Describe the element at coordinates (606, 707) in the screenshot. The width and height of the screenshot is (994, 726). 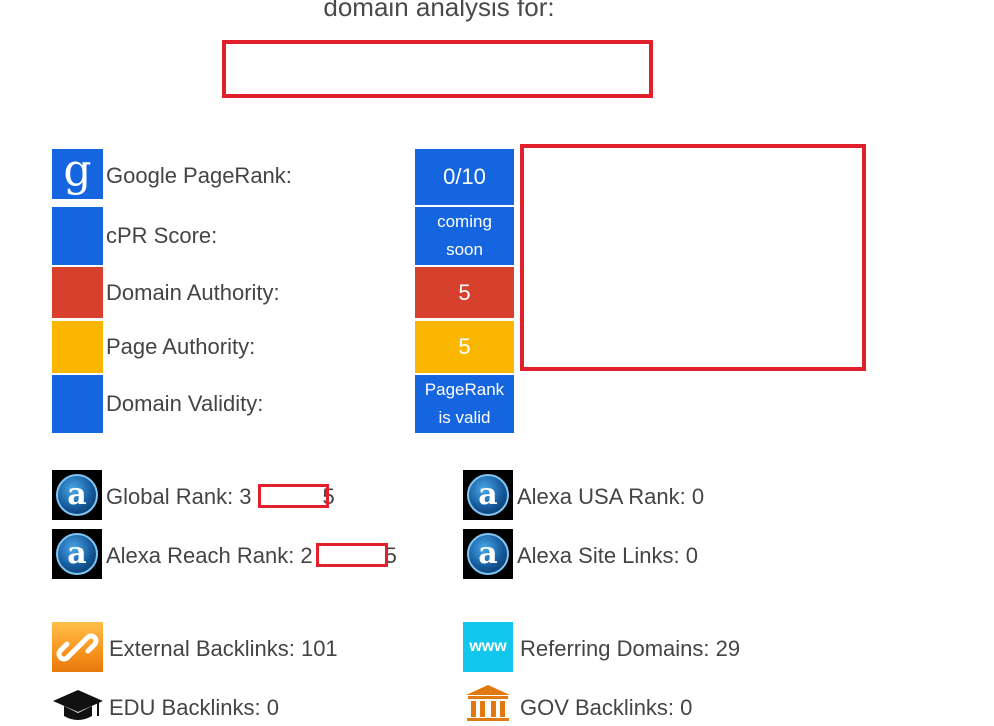
I see `gov-backlinks-text: GOV Backlinks: 0` at that location.